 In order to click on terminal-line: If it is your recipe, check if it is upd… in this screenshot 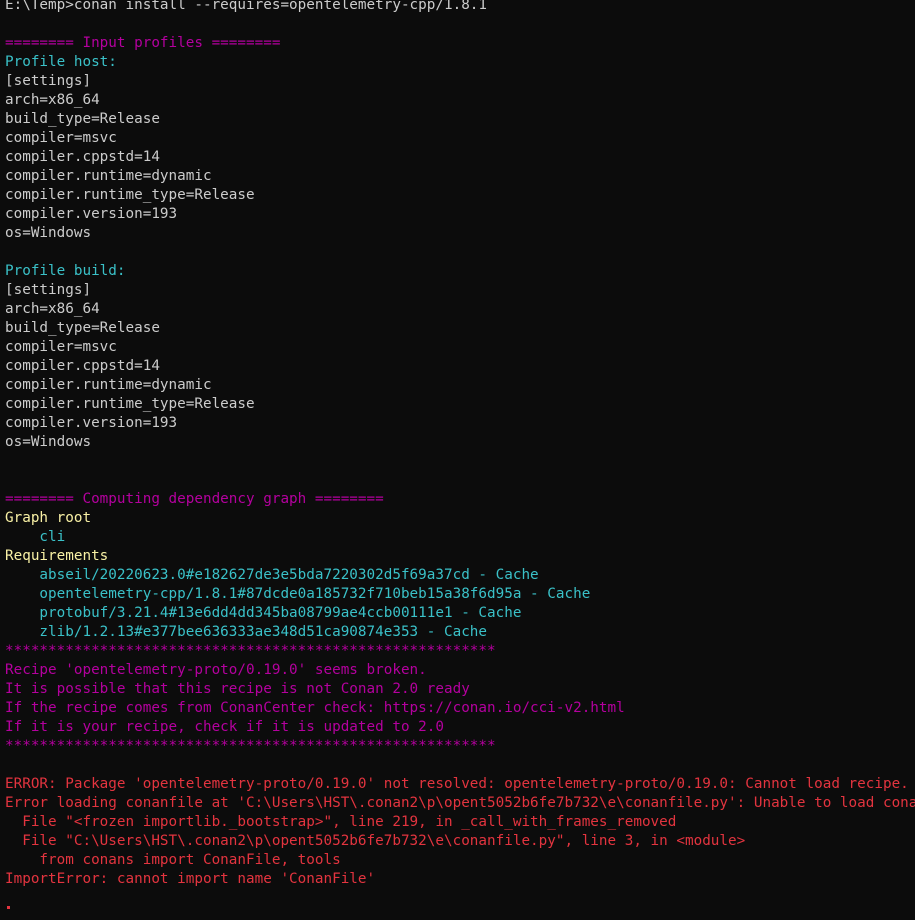, I will do `click(224, 727)`.